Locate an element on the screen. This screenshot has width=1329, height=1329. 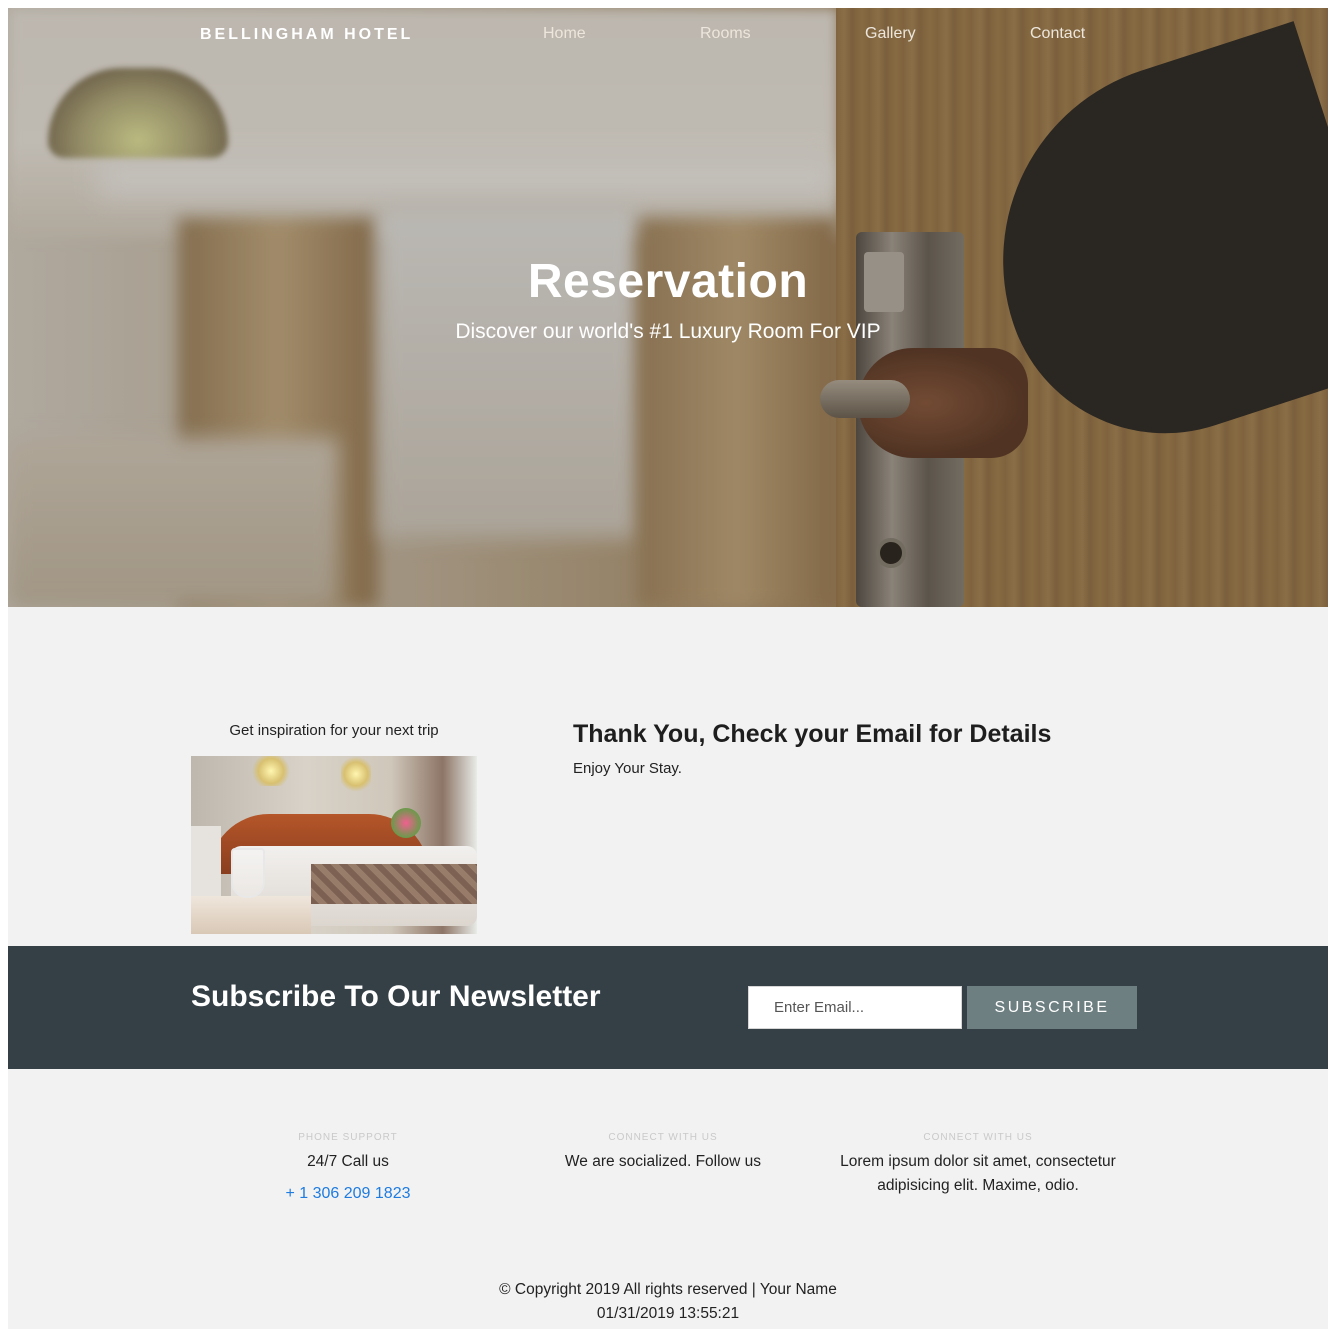
phone-link: + 1 306 209 1823 is located at coordinates (347, 1194).